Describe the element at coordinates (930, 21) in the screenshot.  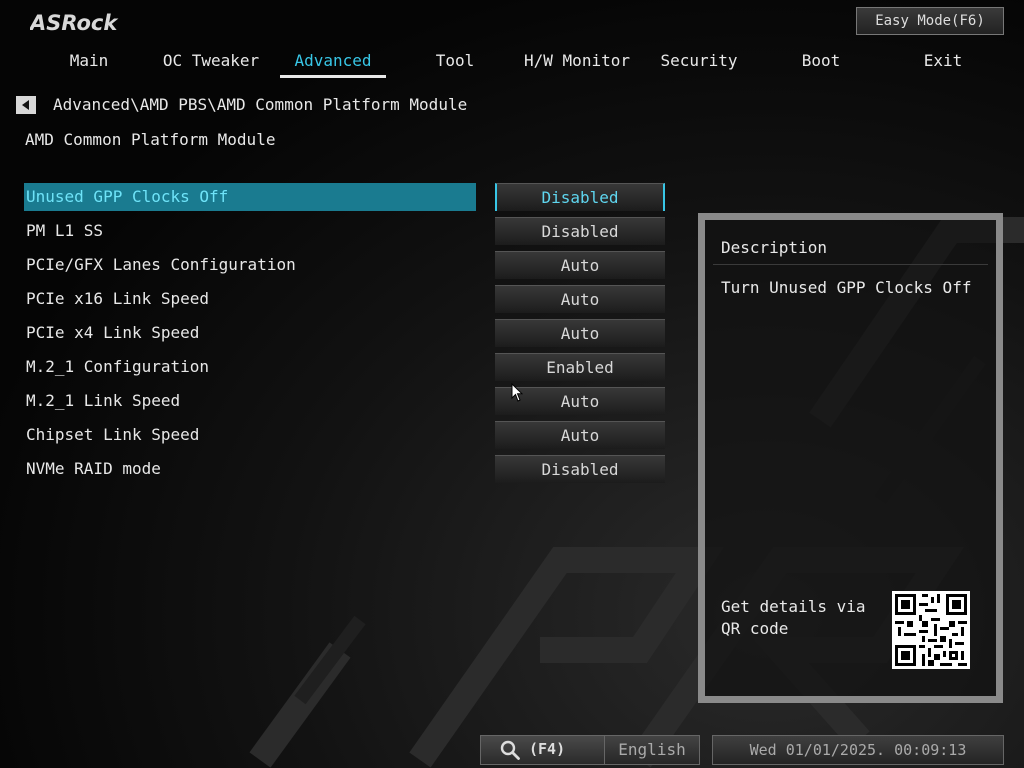
I see `easy-mode-button: Easy Mode(F6)` at that location.